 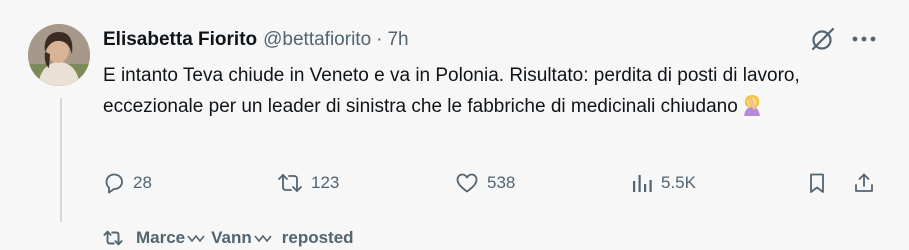 I want to click on reposter-name-second: Vann, so click(x=231, y=238).